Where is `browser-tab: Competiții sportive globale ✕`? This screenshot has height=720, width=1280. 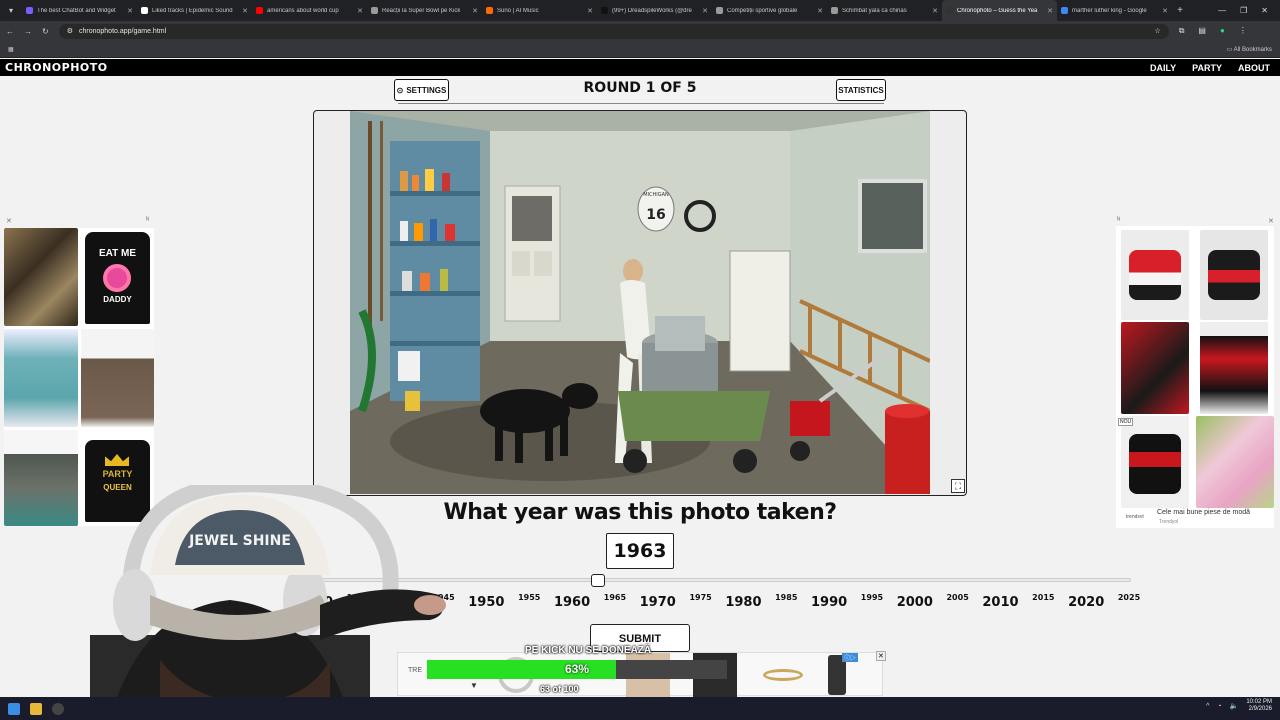 browser-tab: Competiții sportive globale ✕ is located at coordinates (769, 10).